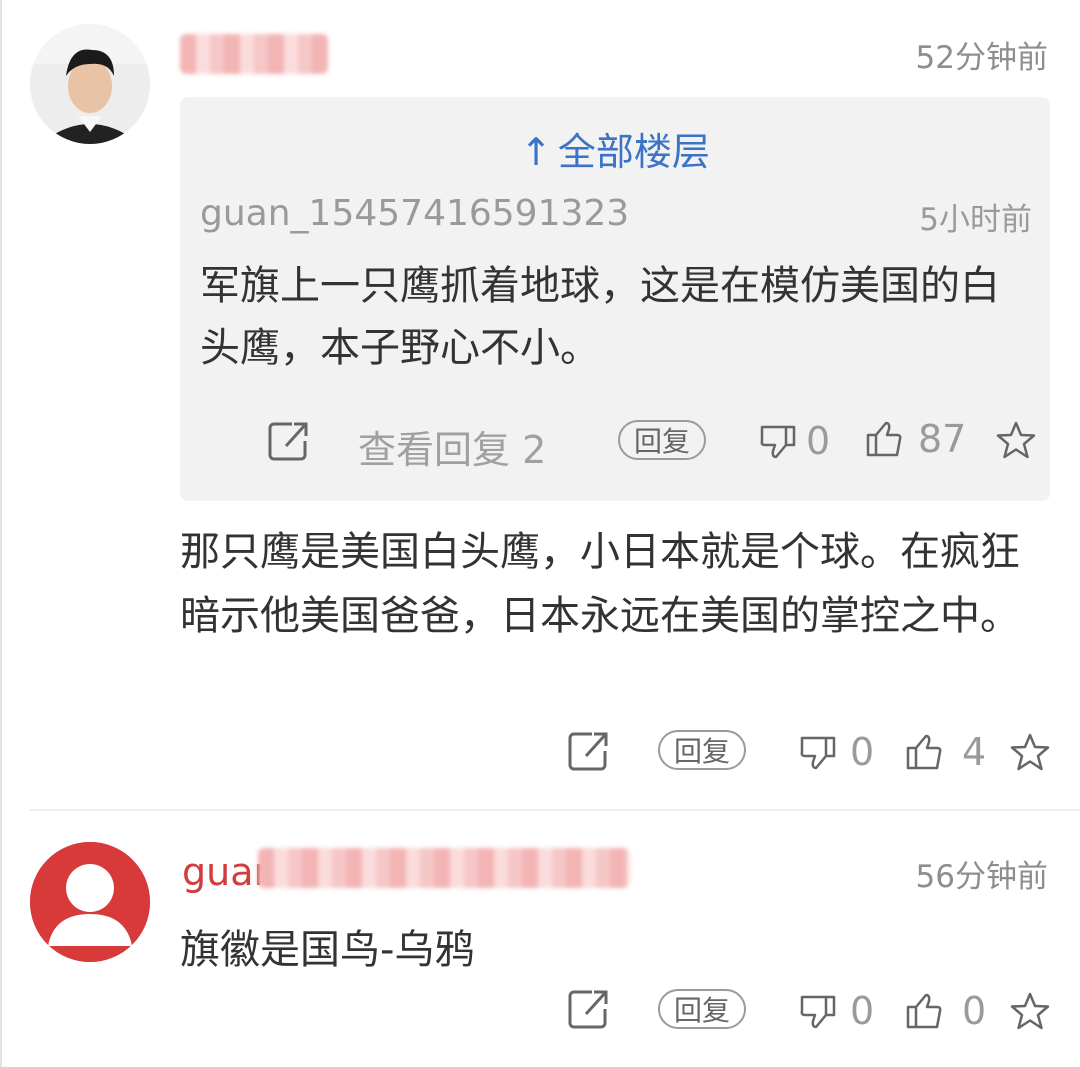  Describe the element at coordinates (945, 1011) in the screenshot. I see `like-button: 0` at that location.